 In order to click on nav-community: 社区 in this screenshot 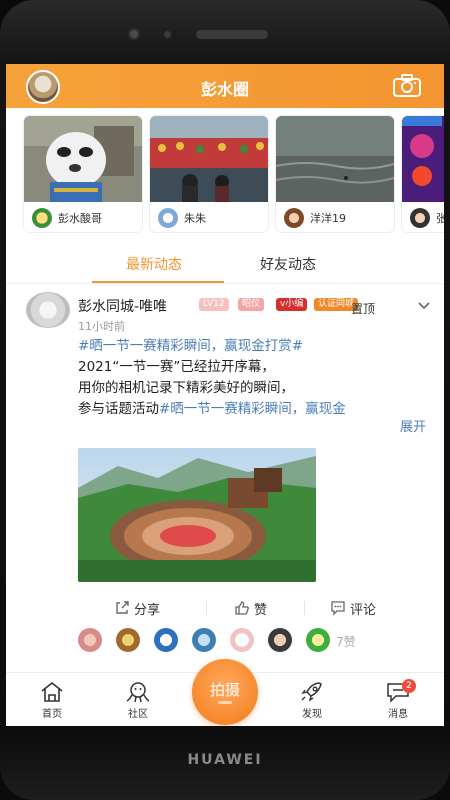, I will do `click(138, 700)`.